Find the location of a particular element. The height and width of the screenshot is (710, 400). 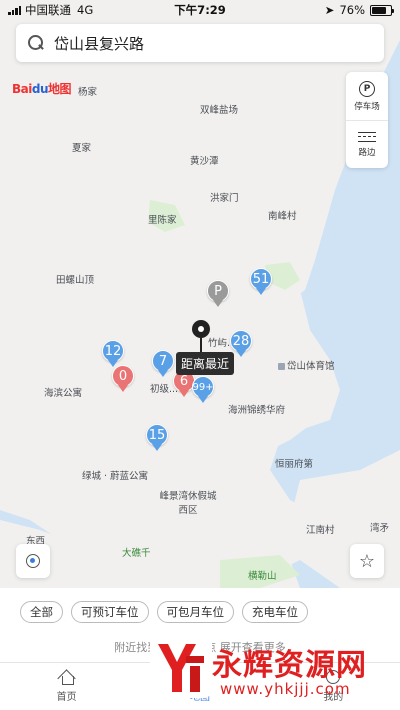

marker-count: 12 is located at coordinates (113, 351).